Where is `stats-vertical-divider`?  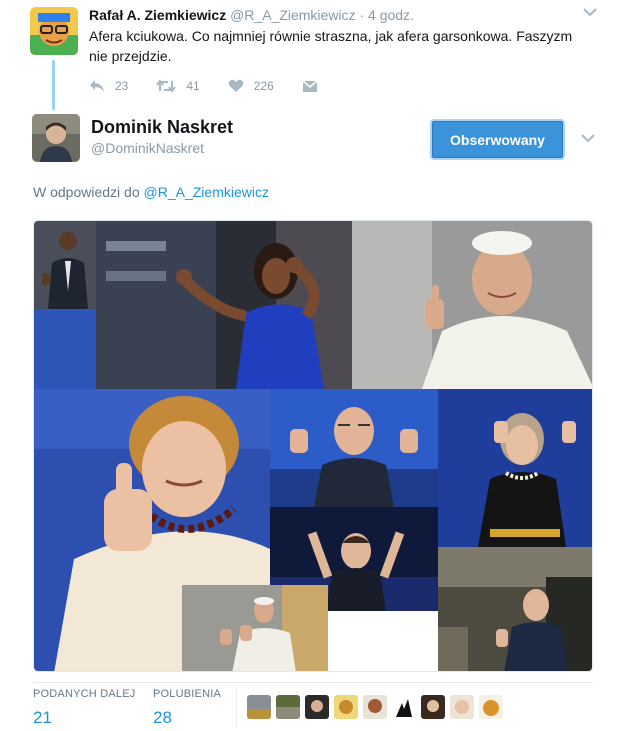 stats-vertical-divider is located at coordinates (236, 708).